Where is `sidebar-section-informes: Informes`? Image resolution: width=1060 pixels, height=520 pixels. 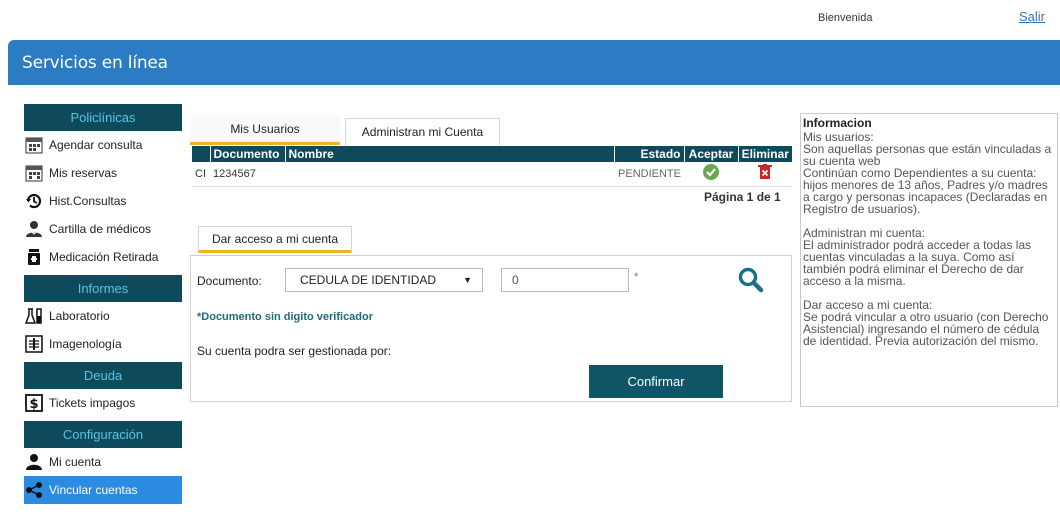 sidebar-section-informes: Informes is located at coordinates (103, 288).